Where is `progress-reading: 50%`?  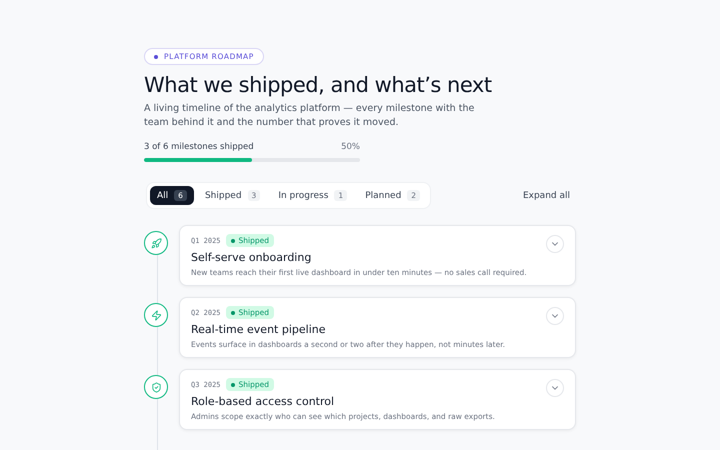
progress-reading: 50% is located at coordinates (350, 147).